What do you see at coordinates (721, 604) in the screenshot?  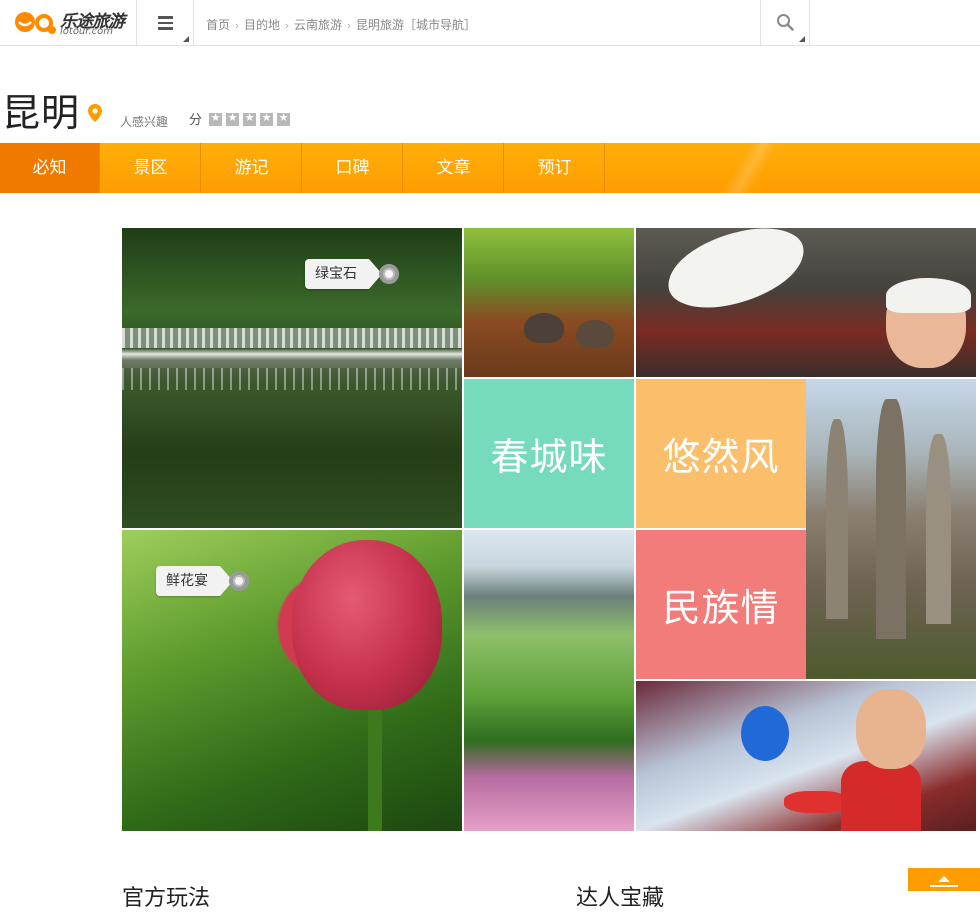 I see `tile-ethnic: 民族情` at bounding box center [721, 604].